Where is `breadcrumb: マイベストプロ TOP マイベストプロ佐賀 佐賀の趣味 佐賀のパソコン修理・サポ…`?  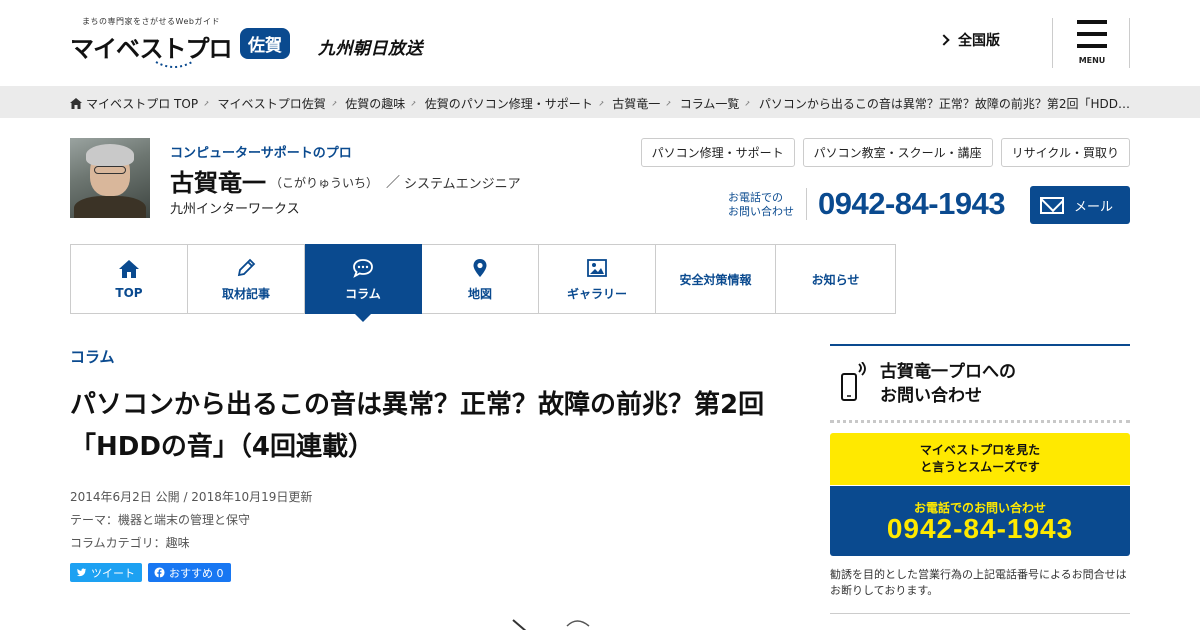
breadcrumb: マイベストプロ TOP マイベストプロ佐賀 佐賀の趣味 佐賀のパソコン修理・サポ… is located at coordinates (600, 102).